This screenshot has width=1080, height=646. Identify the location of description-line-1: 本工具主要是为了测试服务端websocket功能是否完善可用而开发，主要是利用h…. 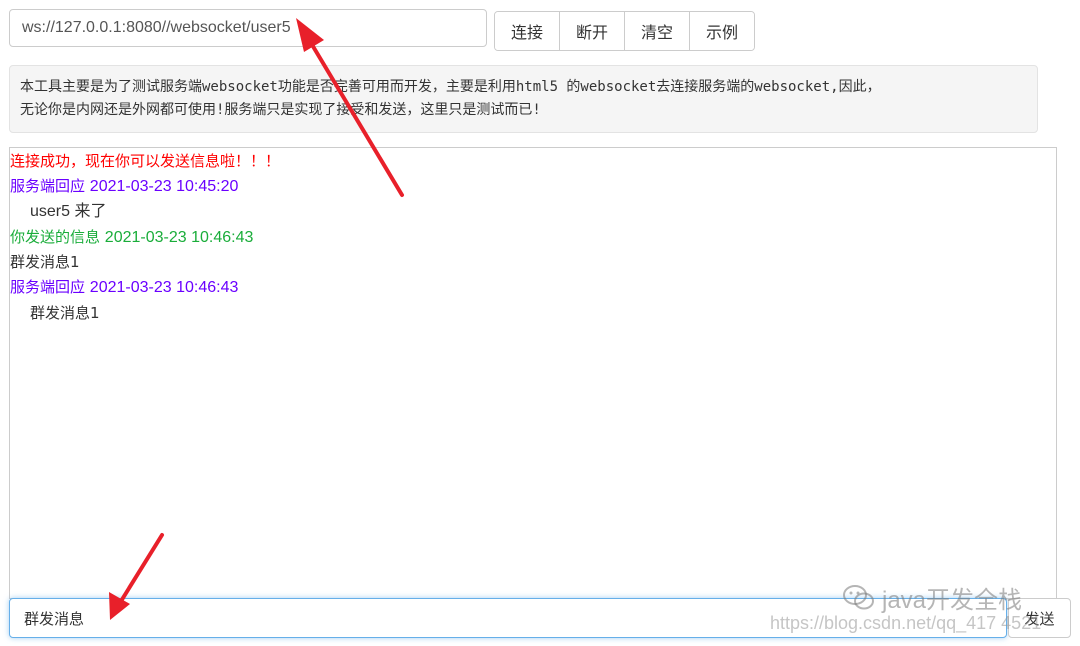
(450, 87).